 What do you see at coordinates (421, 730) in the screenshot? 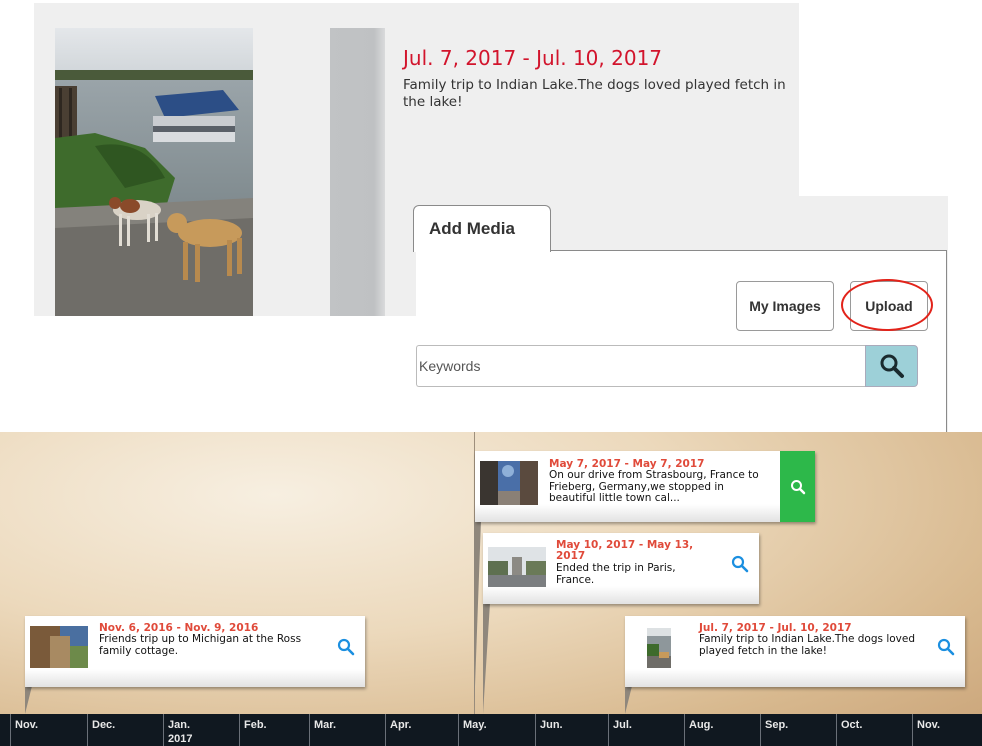
I see `month-tick: Apr.` at bounding box center [421, 730].